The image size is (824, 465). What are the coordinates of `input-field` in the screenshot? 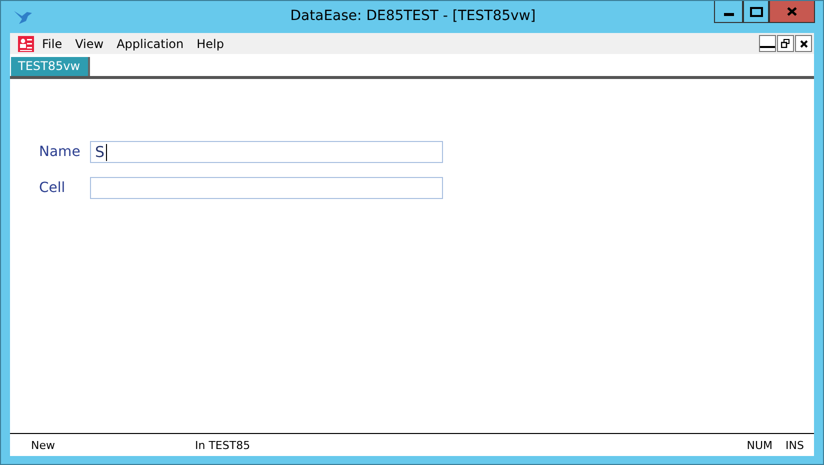 It's located at (266, 188).